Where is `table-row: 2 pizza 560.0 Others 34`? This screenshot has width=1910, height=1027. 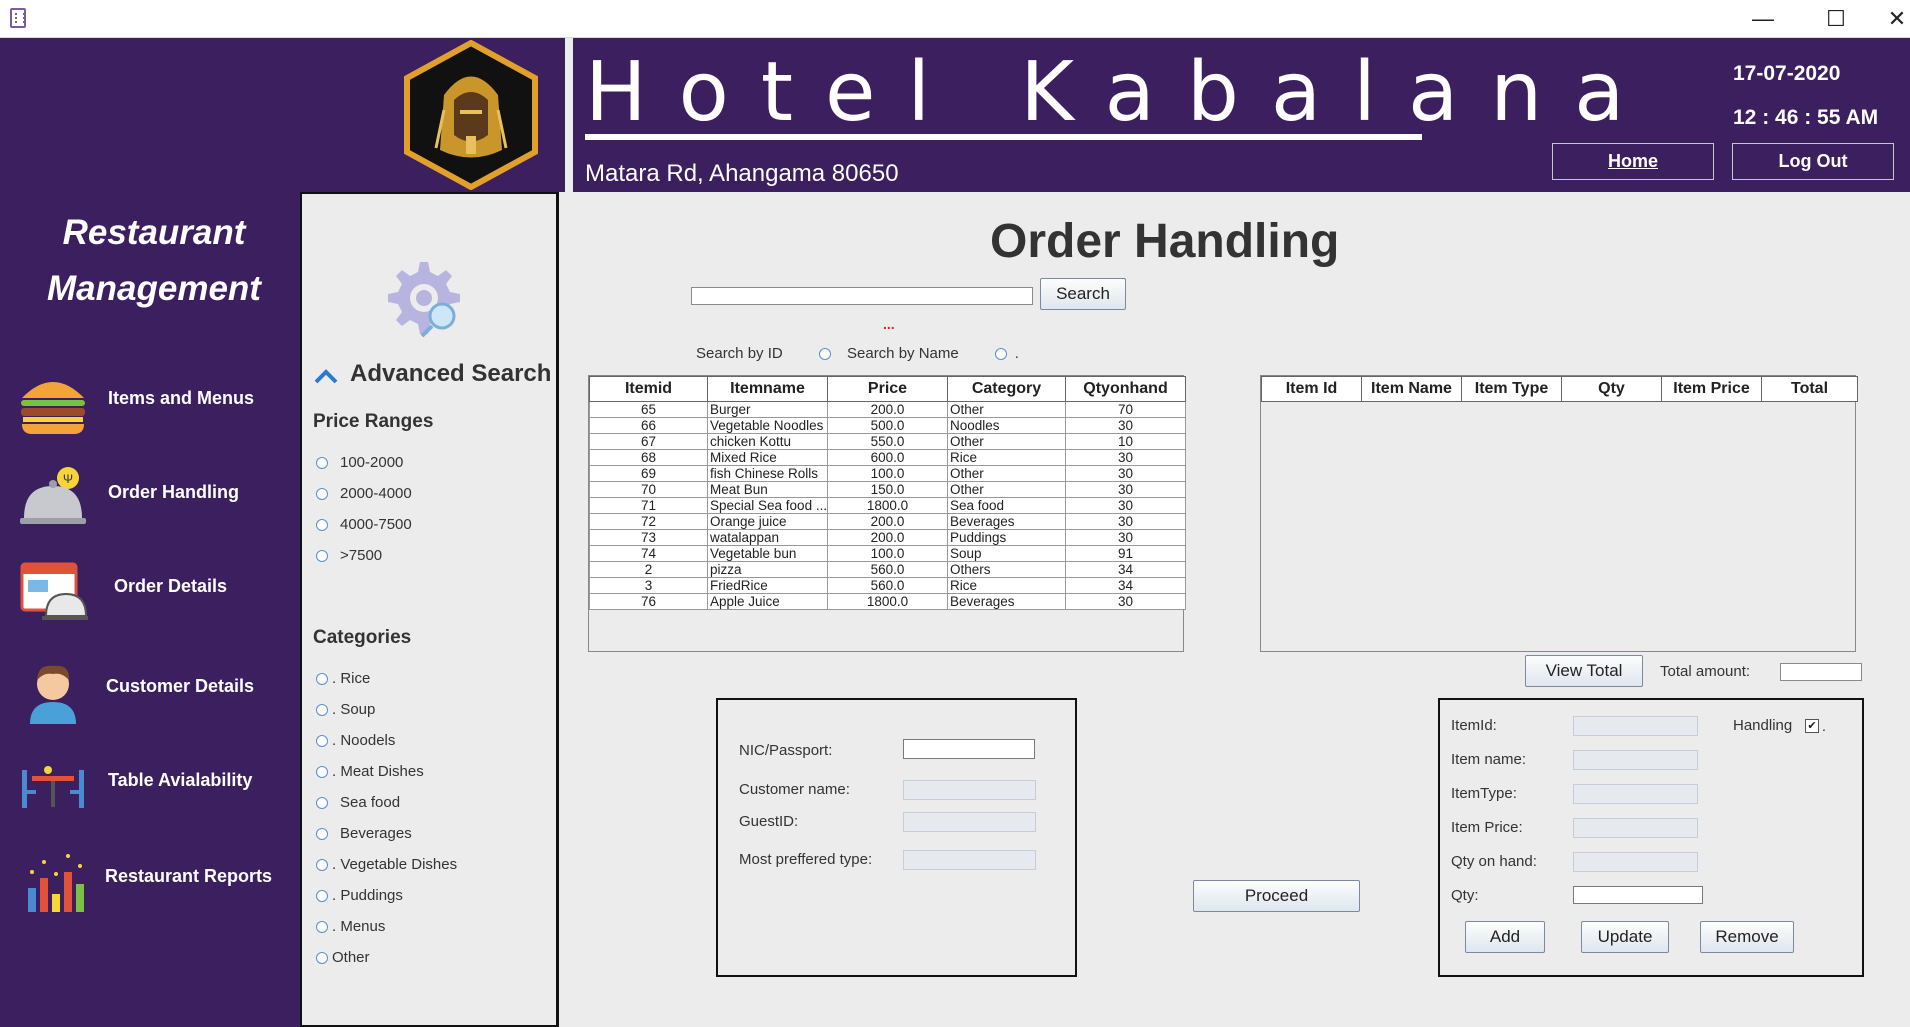
table-row: 2 pizza 560.0 Others 34 is located at coordinates (887, 569).